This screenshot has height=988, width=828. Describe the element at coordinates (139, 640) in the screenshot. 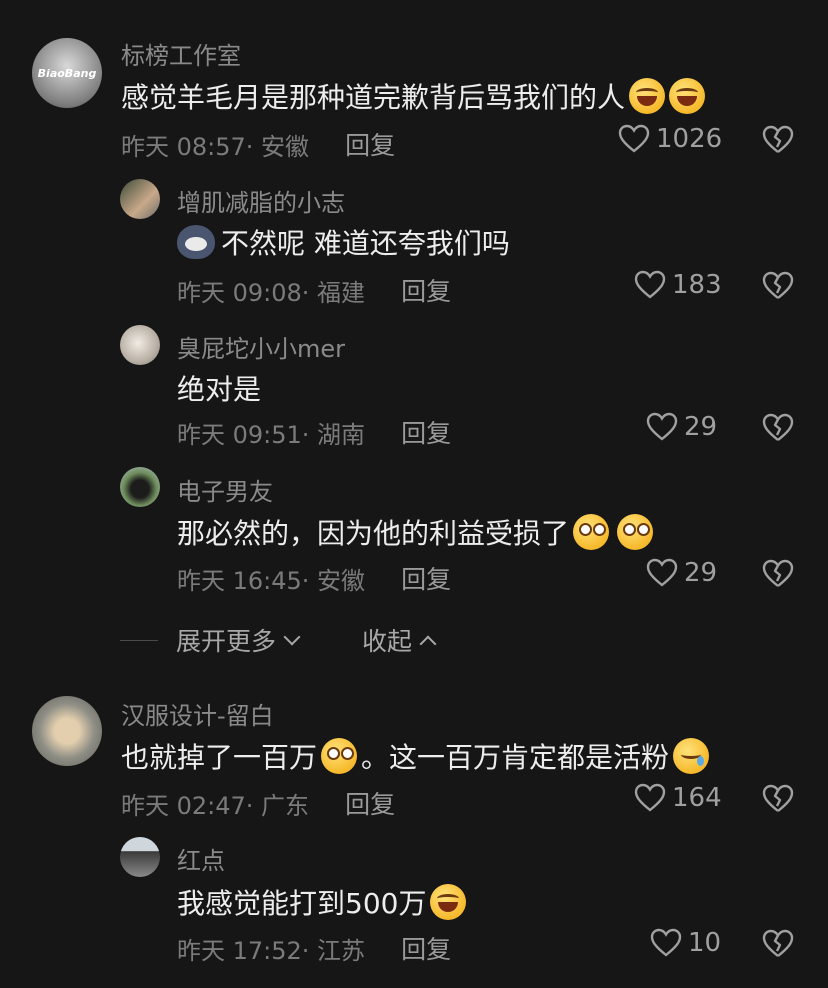

I see `divider-line` at that location.